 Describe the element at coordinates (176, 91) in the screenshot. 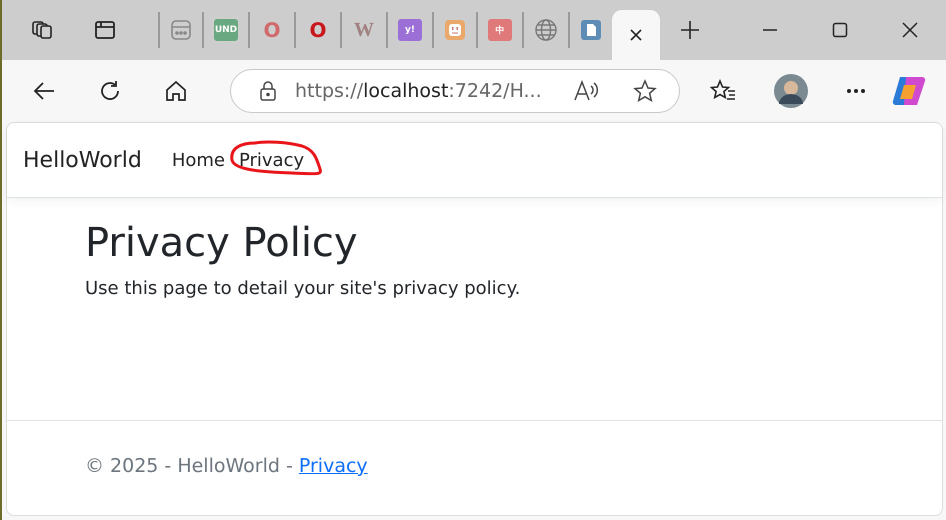

I see `home-icon` at that location.